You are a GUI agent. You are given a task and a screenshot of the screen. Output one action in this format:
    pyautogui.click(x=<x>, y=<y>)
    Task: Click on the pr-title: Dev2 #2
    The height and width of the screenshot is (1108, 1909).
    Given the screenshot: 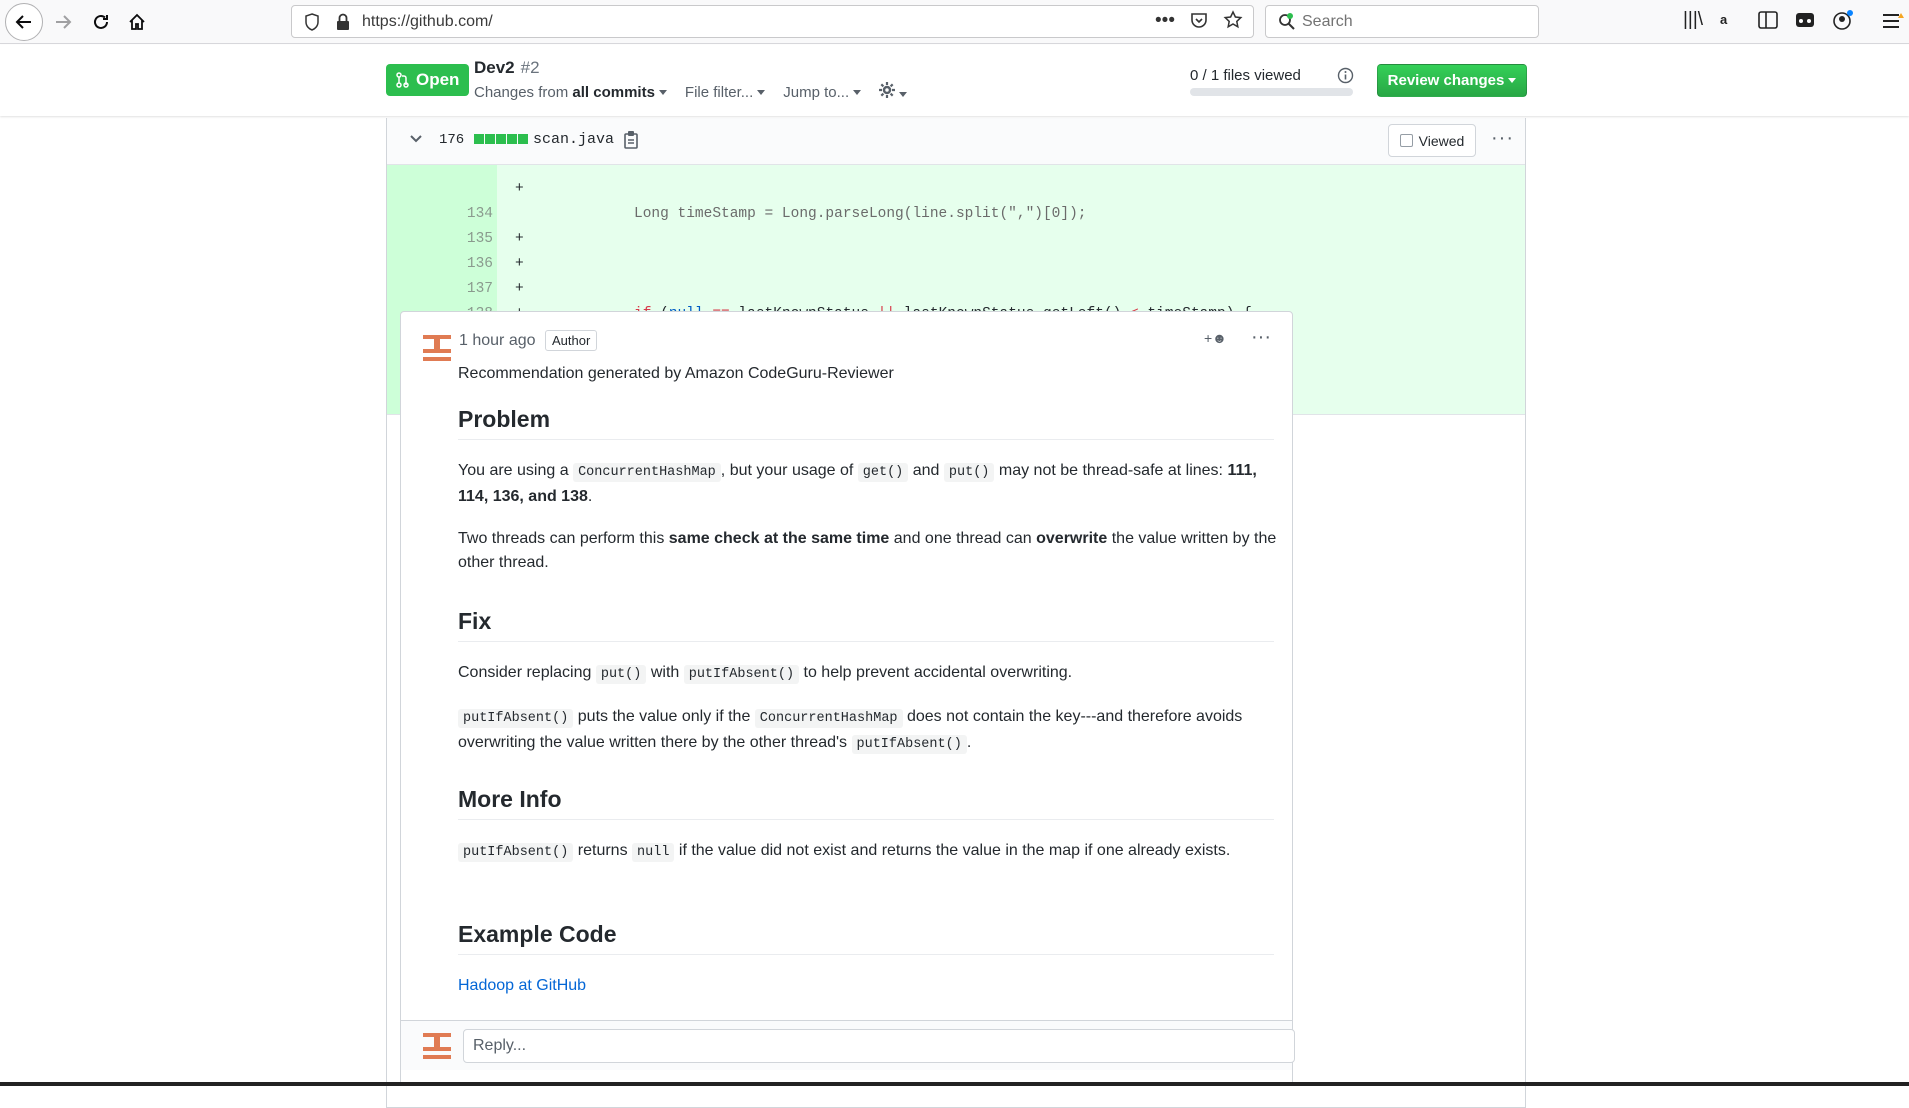 What is the action you would take?
    pyautogui.click(x=507, y=68)
    